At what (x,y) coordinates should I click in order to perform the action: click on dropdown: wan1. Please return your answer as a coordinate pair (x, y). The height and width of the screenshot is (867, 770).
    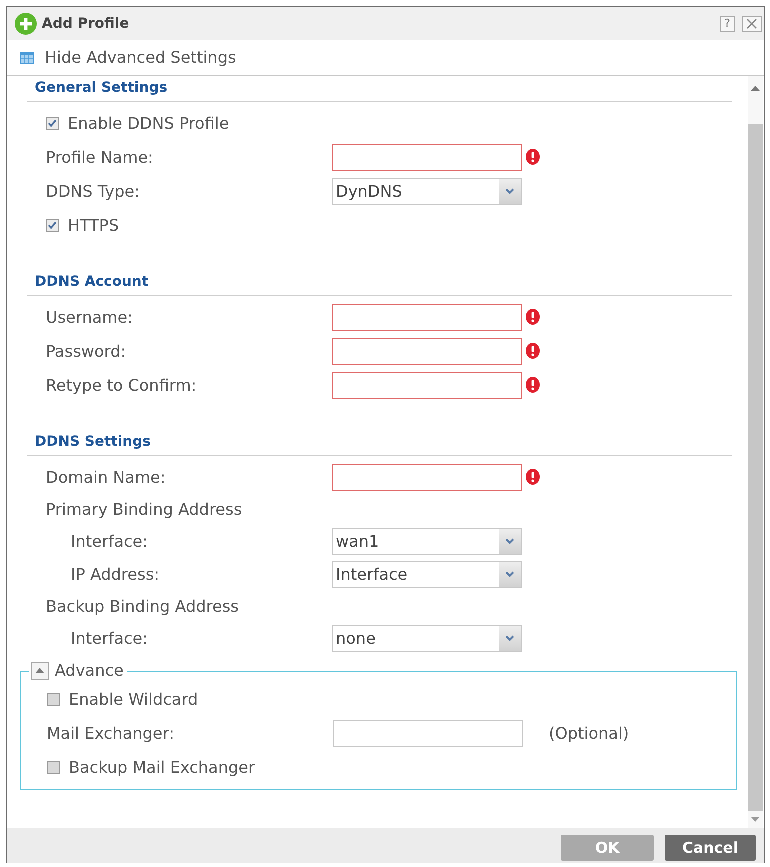
    Looking at the image, I should click on (427, 541).